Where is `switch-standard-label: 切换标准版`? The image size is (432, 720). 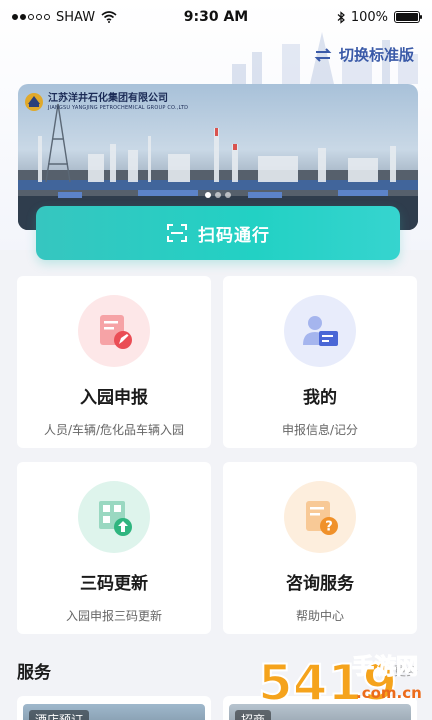 switch-standard-label: 切换标准版 is located at coordinates (376, 55).